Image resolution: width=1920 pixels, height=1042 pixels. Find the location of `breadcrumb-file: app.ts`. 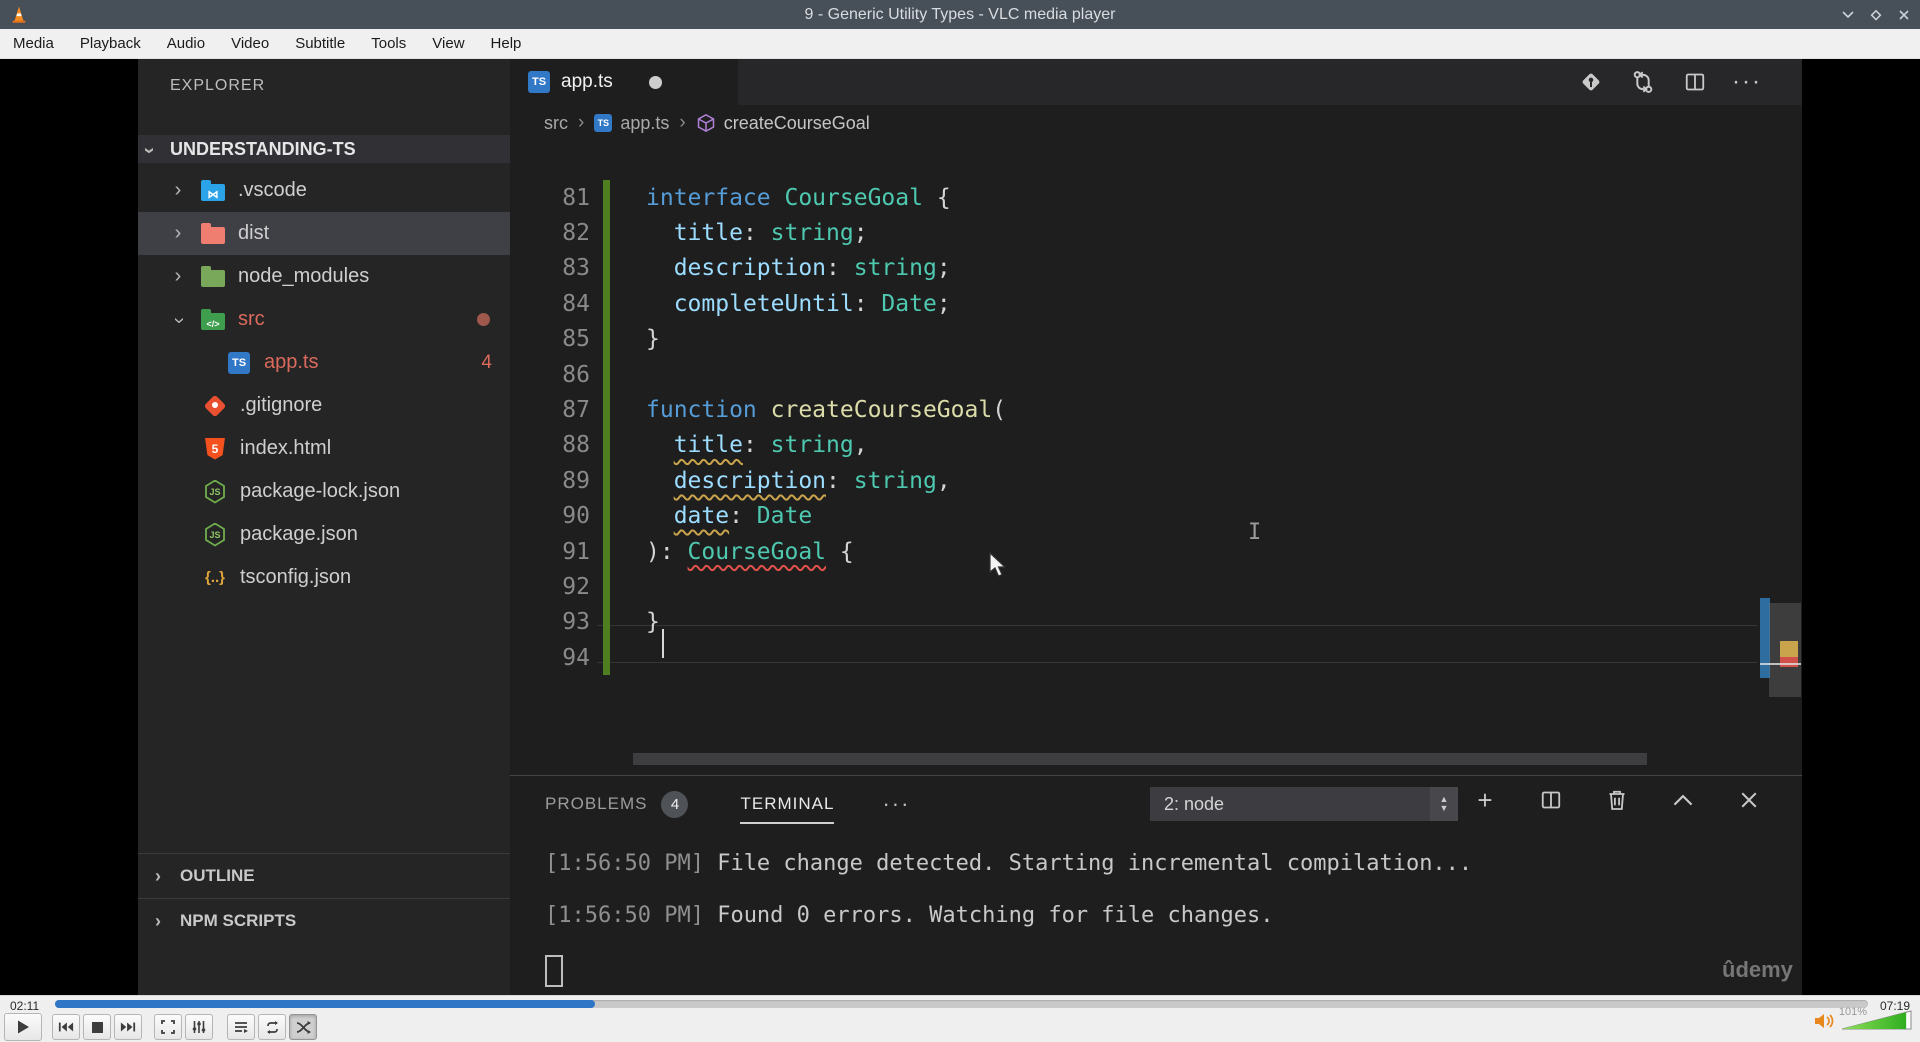

breadcrumb-file: app.ts is located at coordinates (644, 123).